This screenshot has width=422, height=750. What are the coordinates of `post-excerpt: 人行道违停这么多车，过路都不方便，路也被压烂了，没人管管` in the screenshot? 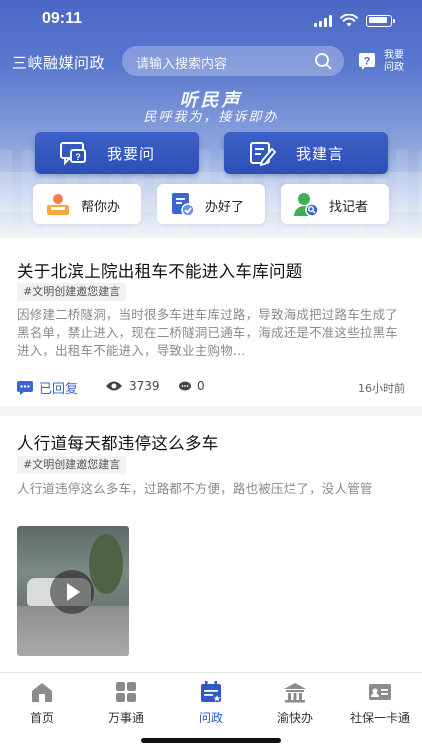 It's located at (195, 488).